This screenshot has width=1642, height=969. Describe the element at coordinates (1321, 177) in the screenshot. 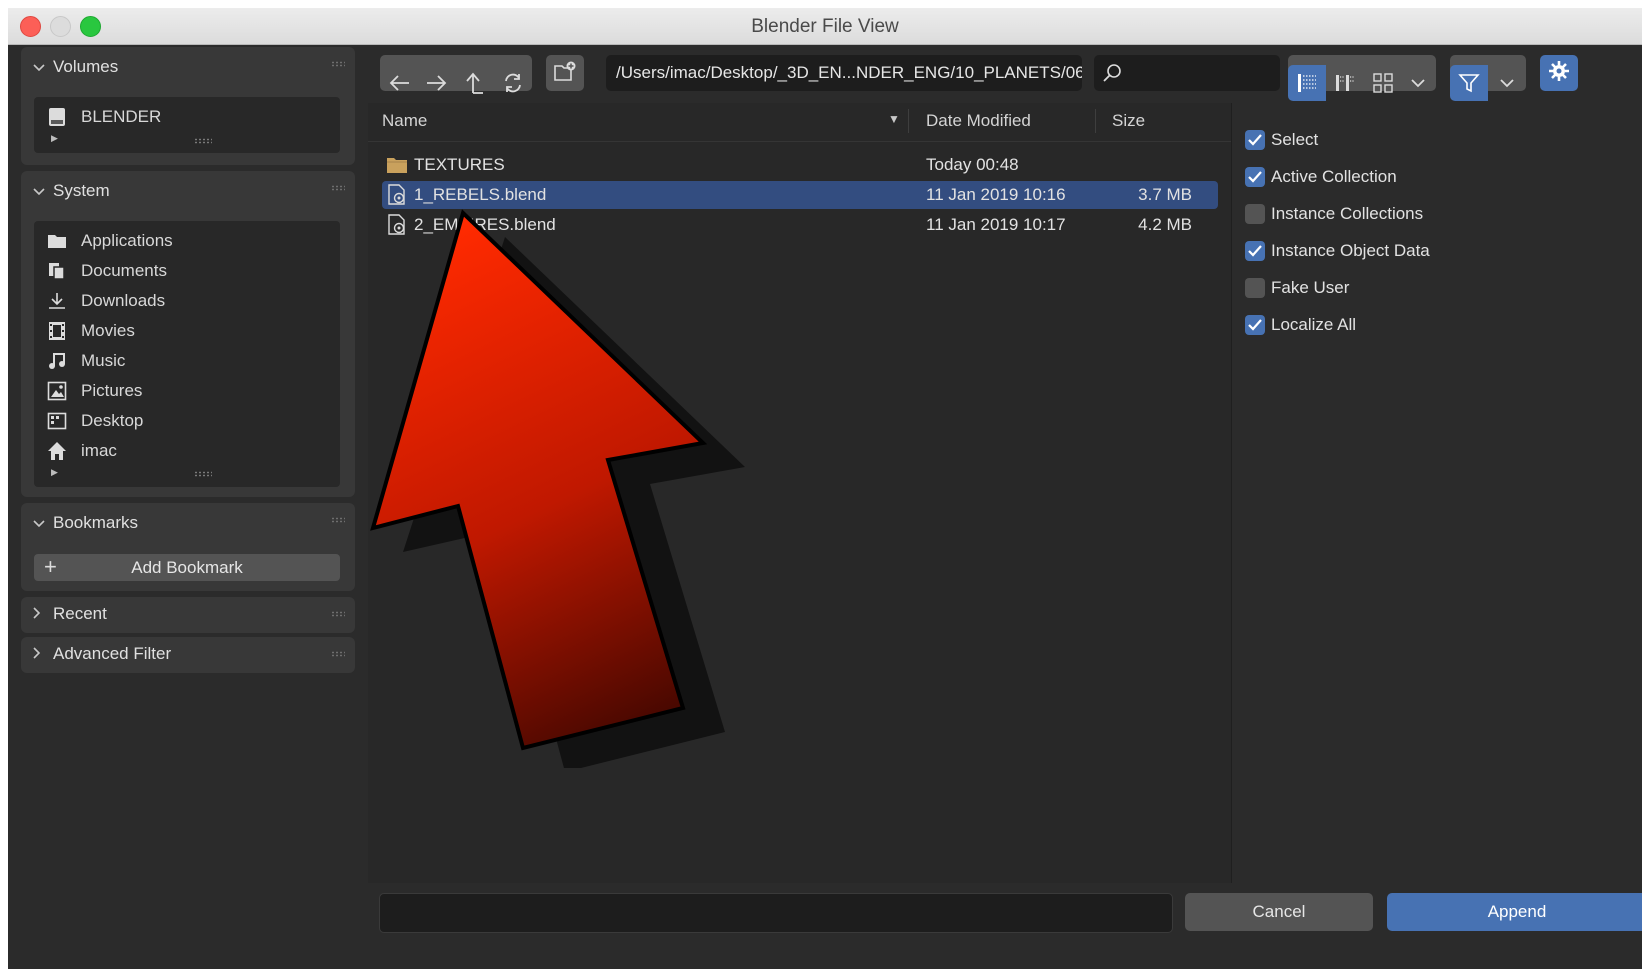

I see `option-active-collection: Active Collection` at that location.